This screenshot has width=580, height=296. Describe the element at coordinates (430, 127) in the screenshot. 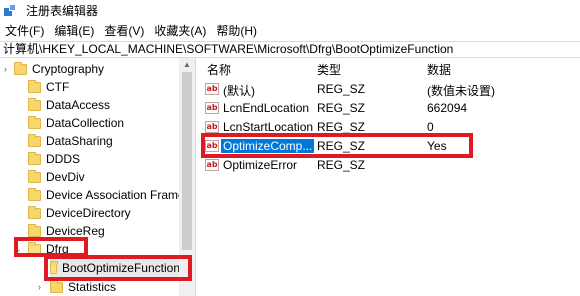

I see `value-data: 0` at that location.